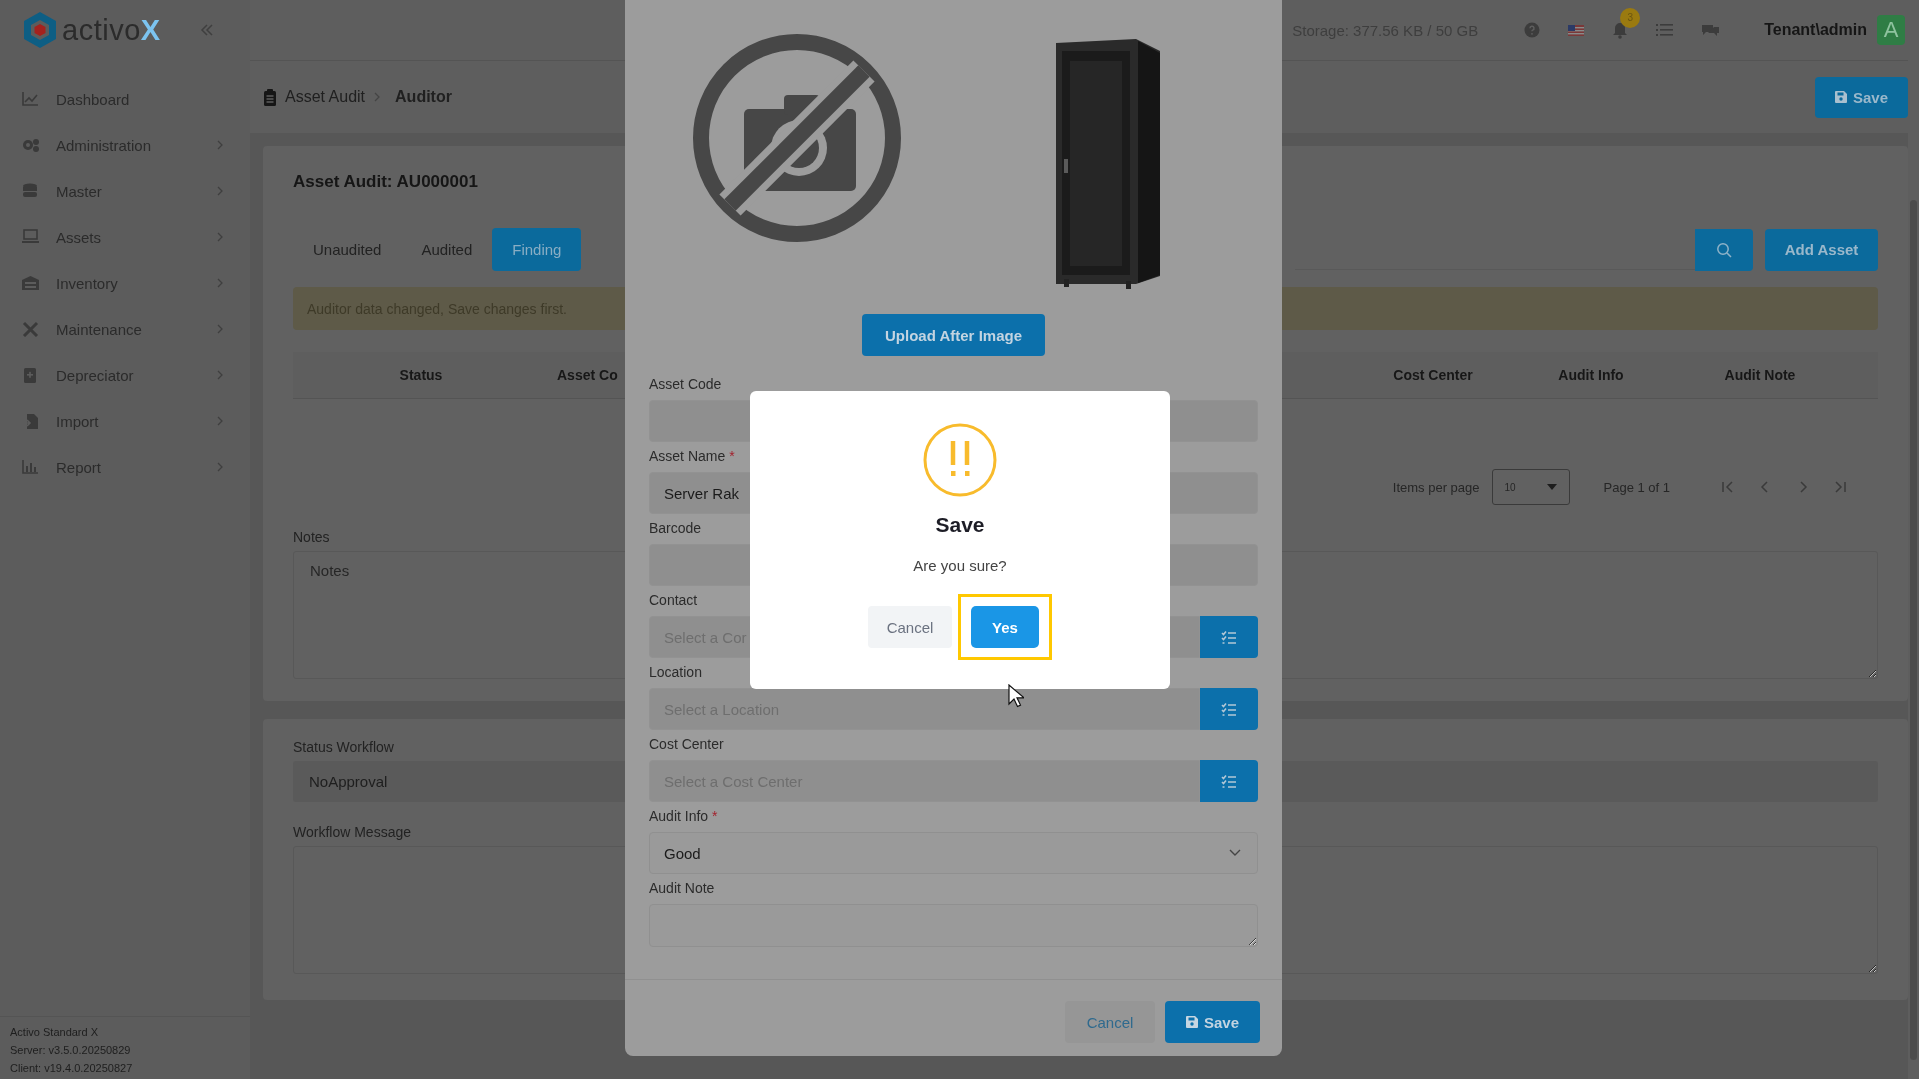  Describe the element at coordinates (1436, 487) in the screenshot. I see `items-per-page-label: Items per page` at that location.